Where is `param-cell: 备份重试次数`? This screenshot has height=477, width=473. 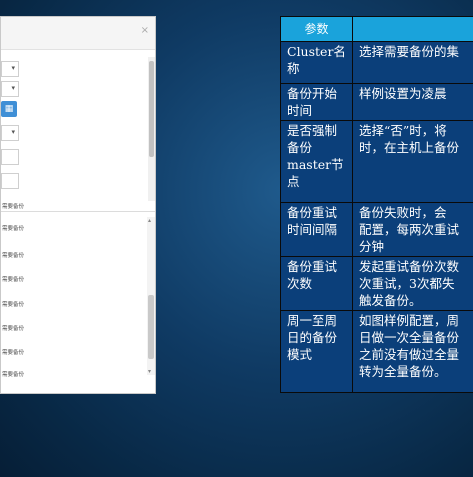 param-cell: 备份重试次数 is located at coordinates (316, 283).